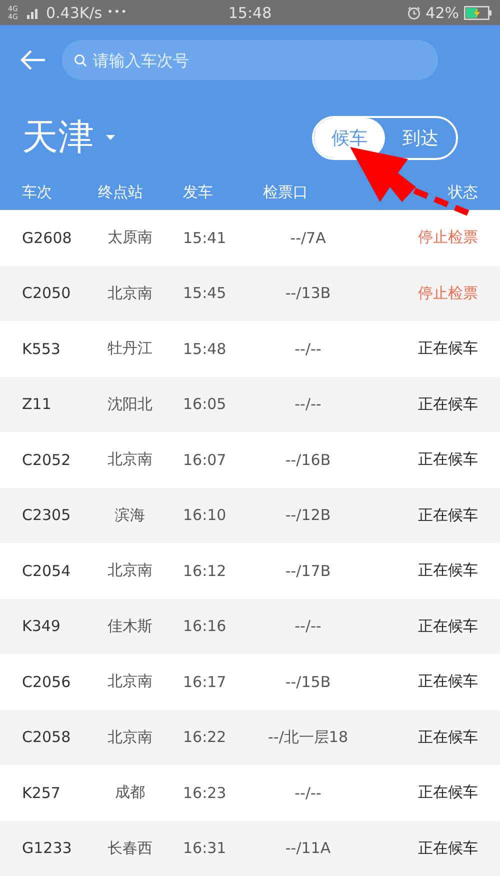 The width and height of the screenshot is (500, 889). Describe the element at coordinates (442, 13) in the screenshot. I see `battery-percent: 42%` at that location.